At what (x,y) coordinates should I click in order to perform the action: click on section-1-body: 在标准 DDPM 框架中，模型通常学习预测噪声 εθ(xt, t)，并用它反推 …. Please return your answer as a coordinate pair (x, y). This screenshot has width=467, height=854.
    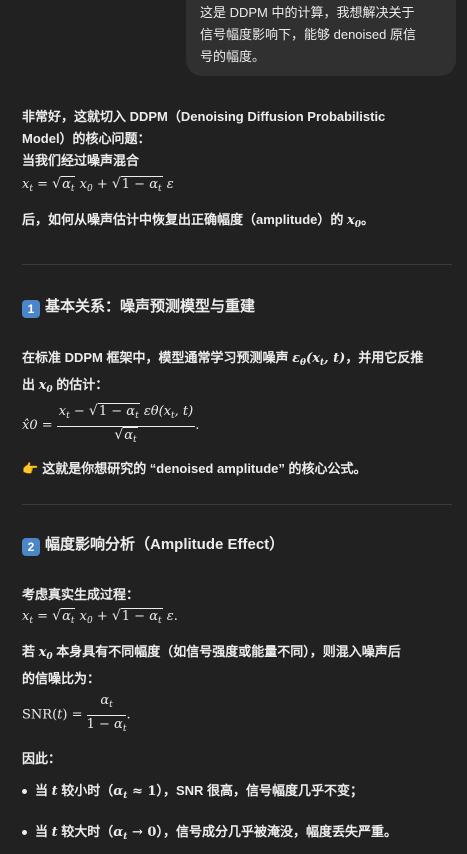
    Looking at the image, I should click on (237, 413).